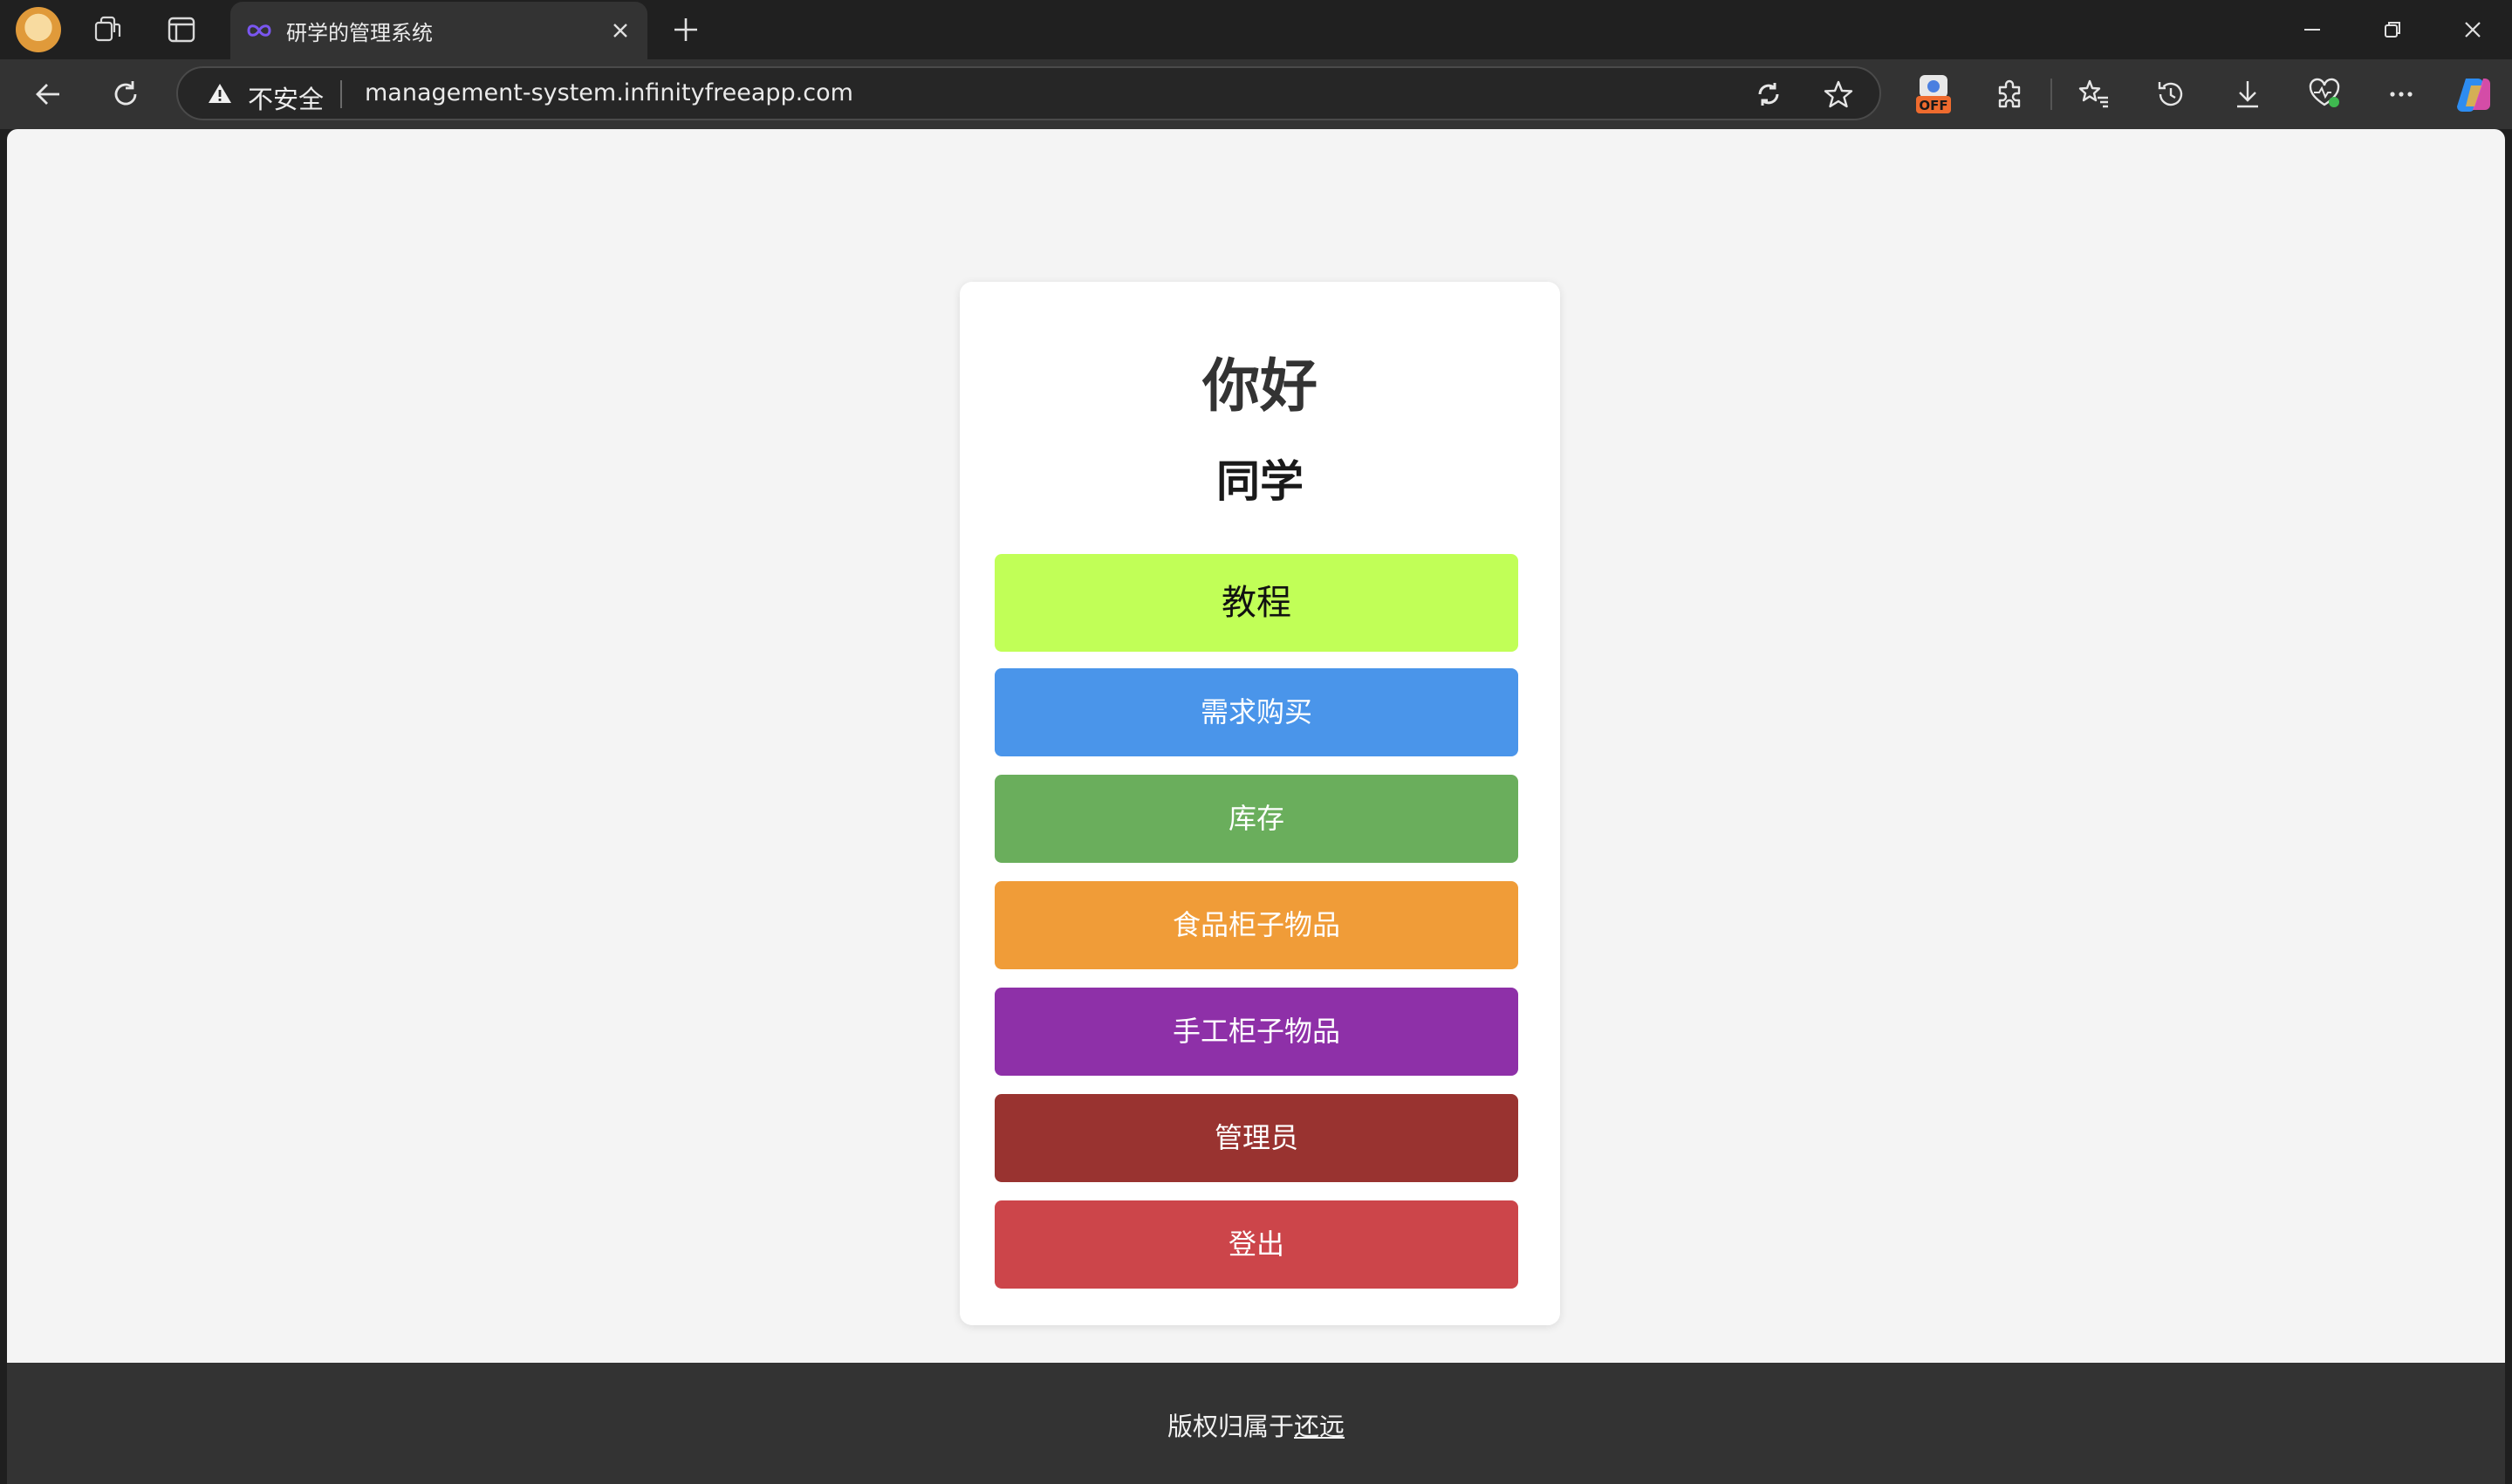  I want to click on extension-off-icon: OFF, so click(1933, 94).